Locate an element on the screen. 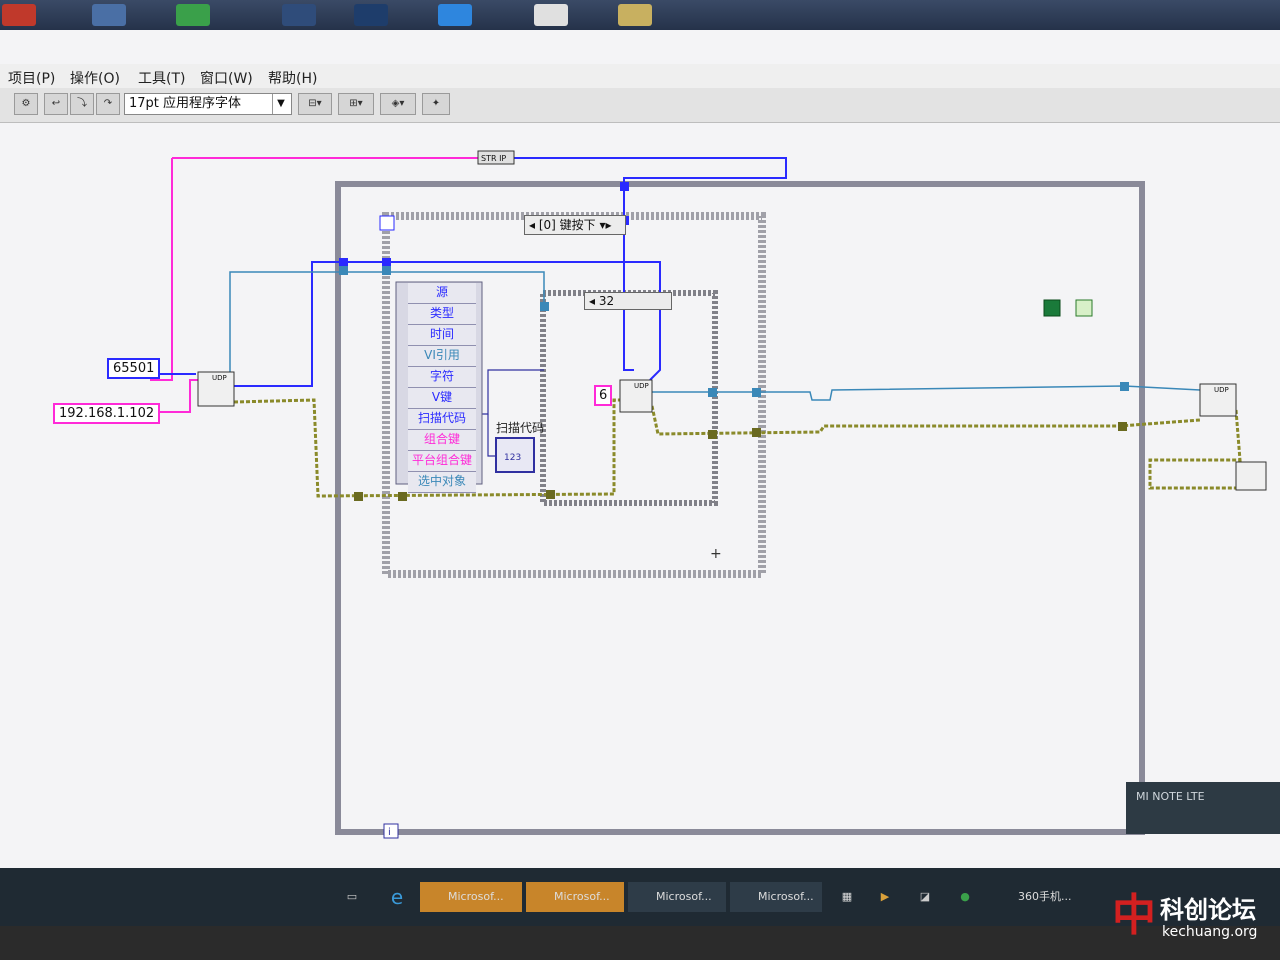 This screenshot has width=1280, height=960. forum-logo-icon: 中 is located at coordinates (1134, 915).